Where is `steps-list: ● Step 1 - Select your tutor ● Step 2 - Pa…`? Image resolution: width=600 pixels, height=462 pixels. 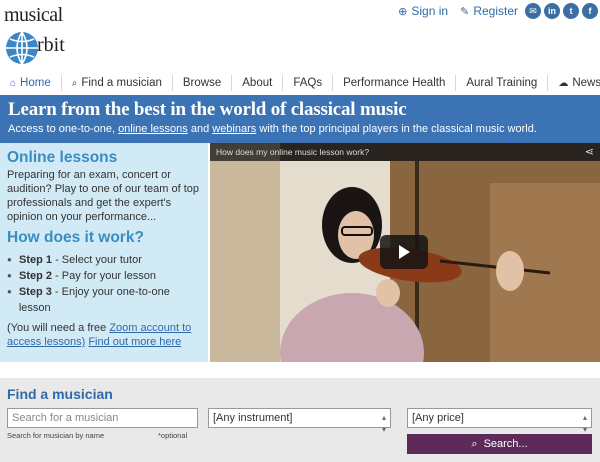
steps-list: ● Step 1 - Select your tutor ● Step 2 - Pa… is located at coordinates (104, 284).